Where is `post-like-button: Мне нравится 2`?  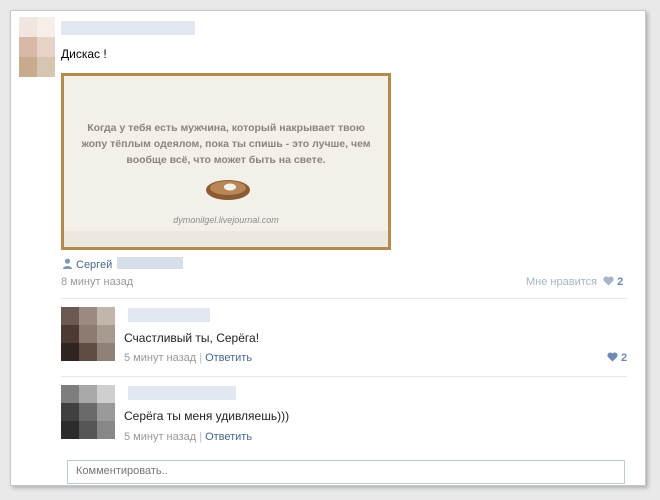
post-like-button: Мне нравится 2 is located at coordinates (574, 282).